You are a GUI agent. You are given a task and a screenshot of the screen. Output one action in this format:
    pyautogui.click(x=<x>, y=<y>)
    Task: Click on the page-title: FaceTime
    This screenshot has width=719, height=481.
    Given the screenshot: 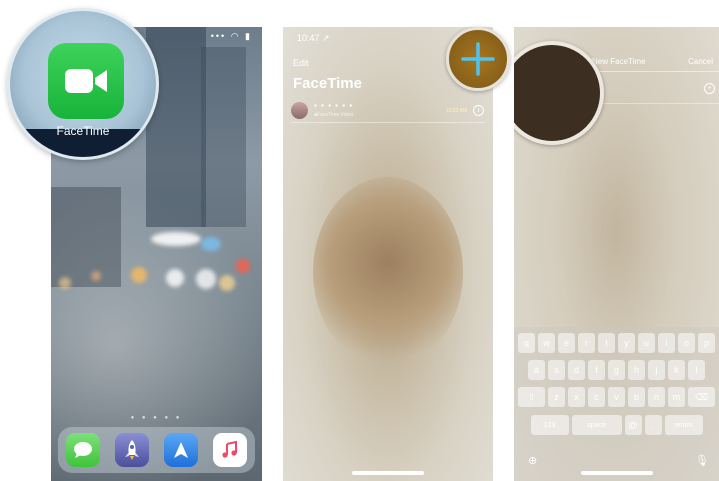 What is the action you would take?
    pyautogui.click(x=327, y=83)
    